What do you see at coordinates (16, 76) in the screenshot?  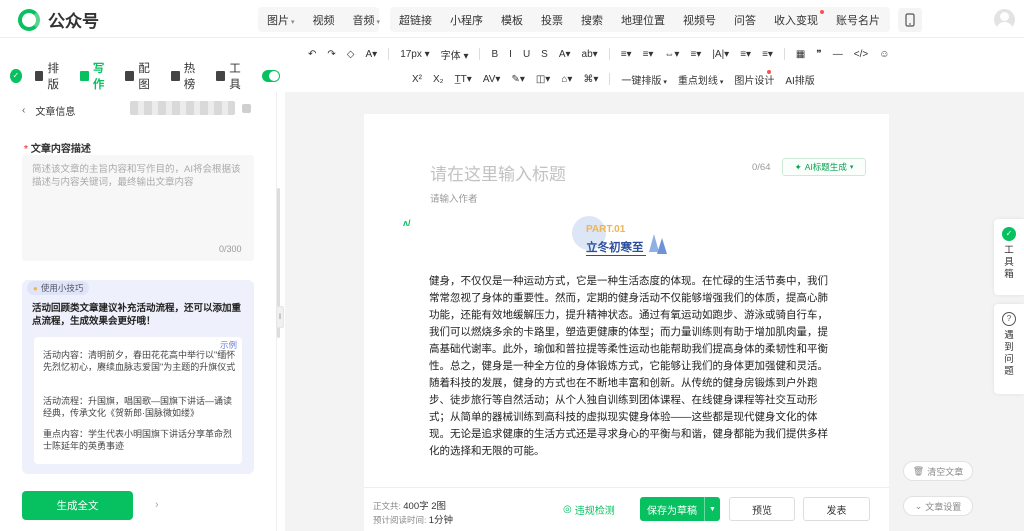 I see `ai-assistant-icon: ✓` at bounding box center [16, 76].